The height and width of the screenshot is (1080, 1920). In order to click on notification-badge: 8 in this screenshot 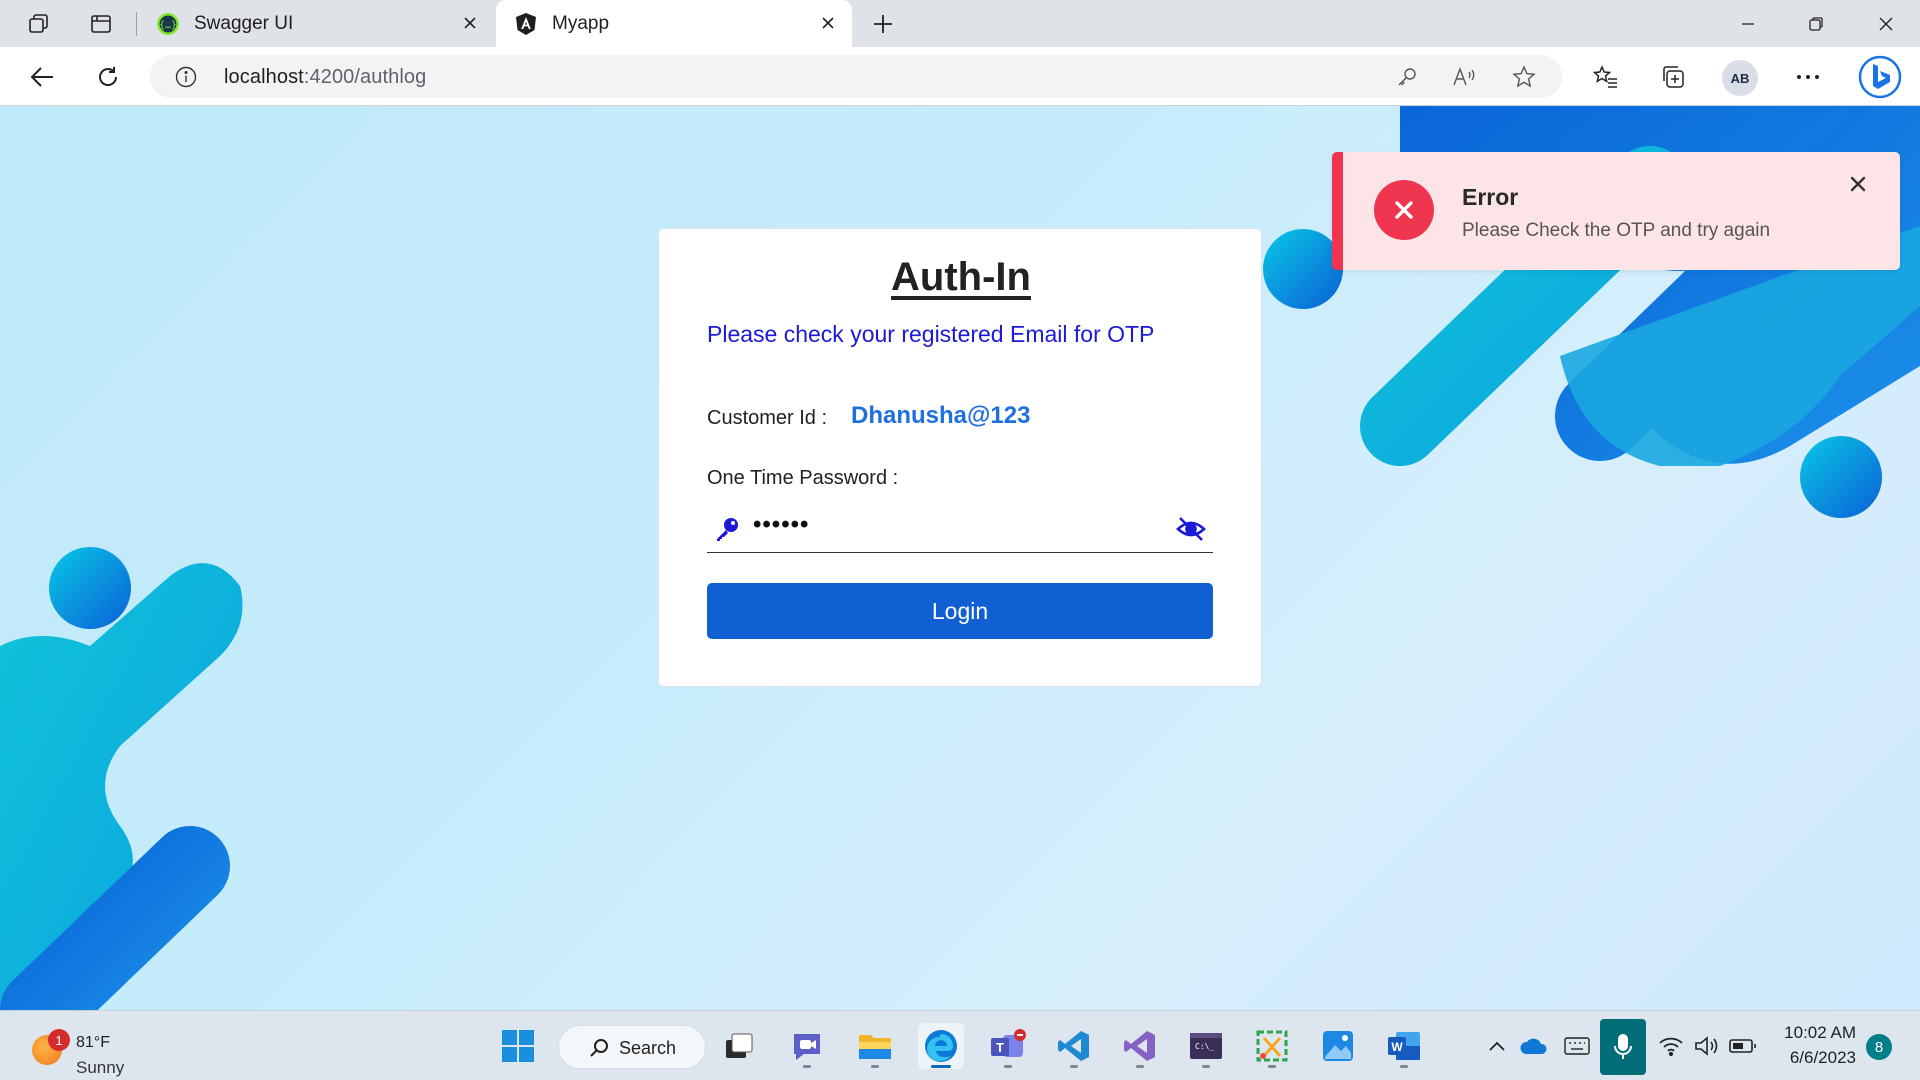, I will do `click(1879, 1047)`.